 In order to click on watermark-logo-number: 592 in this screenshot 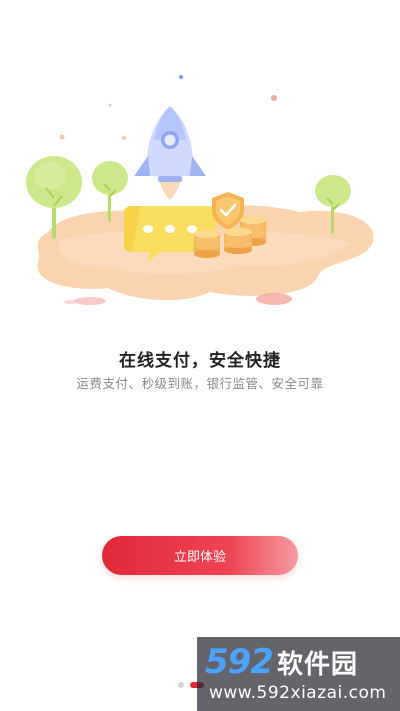, I will do `click(239, 662)`.